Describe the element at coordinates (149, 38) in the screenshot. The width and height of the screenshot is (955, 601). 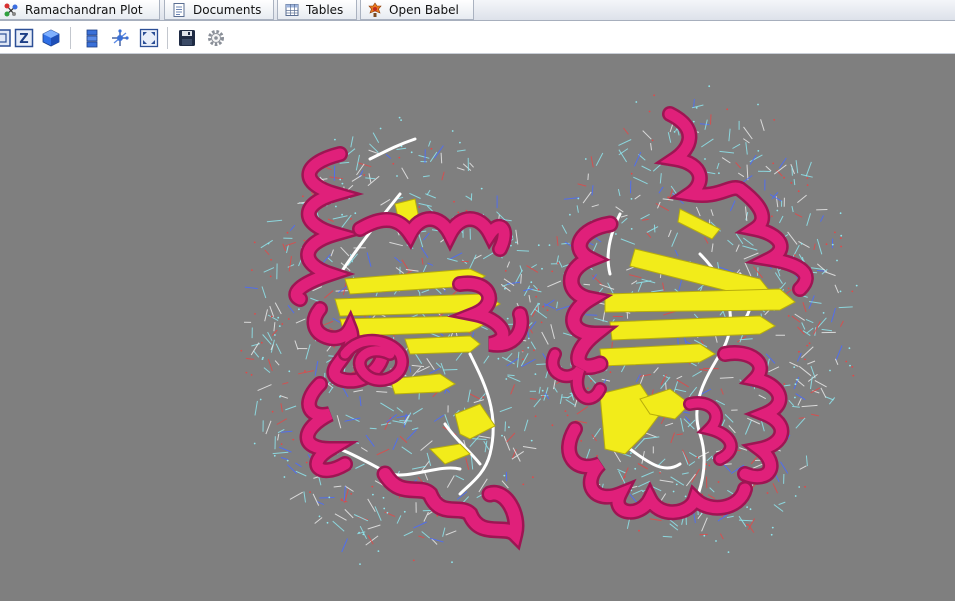
I see `fit-to-screen-icon` at that location.